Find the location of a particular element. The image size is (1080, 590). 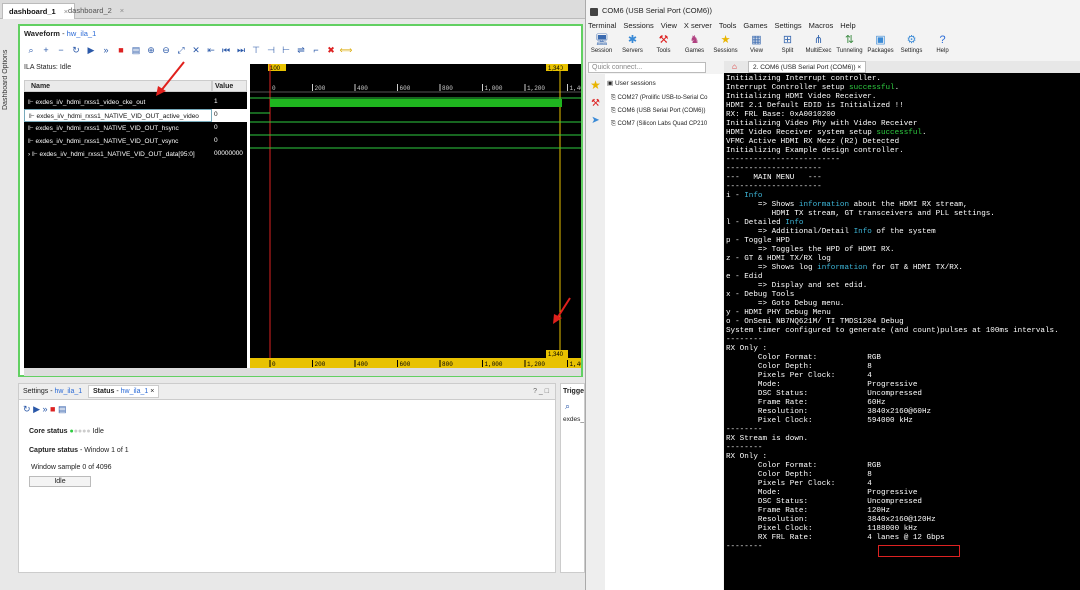

send-icon: ➤ is located at coordinates (595, 120).